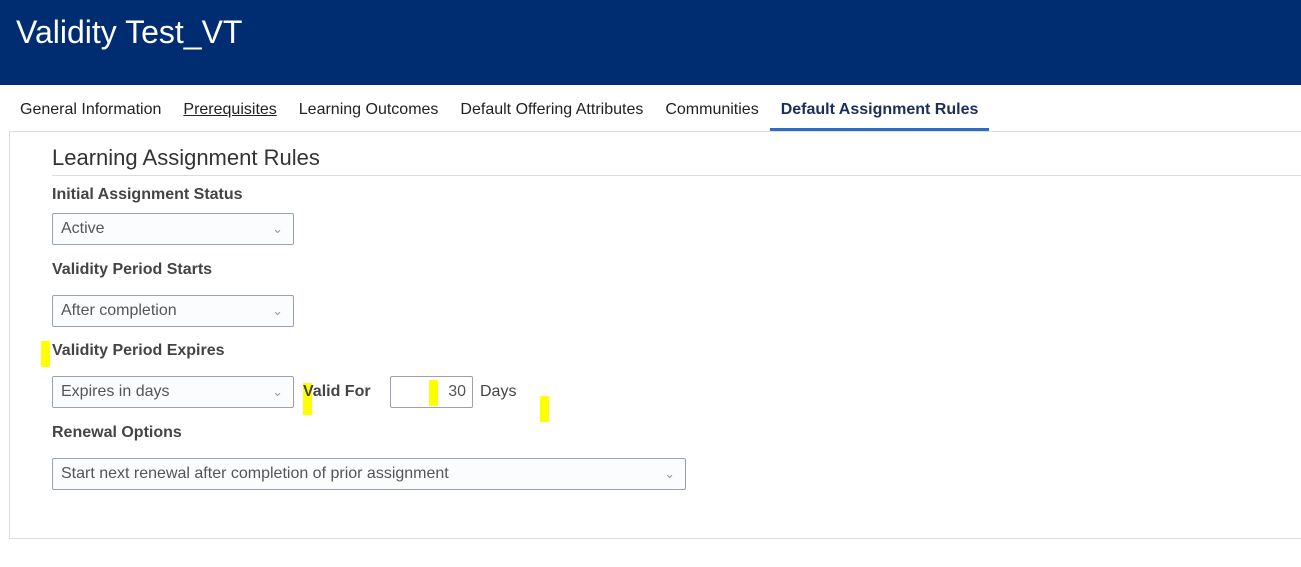  Describe the element at coordinates (173, 392) in the screenshot. I see `period-expires-select: Expires in days ⌄` at that location.